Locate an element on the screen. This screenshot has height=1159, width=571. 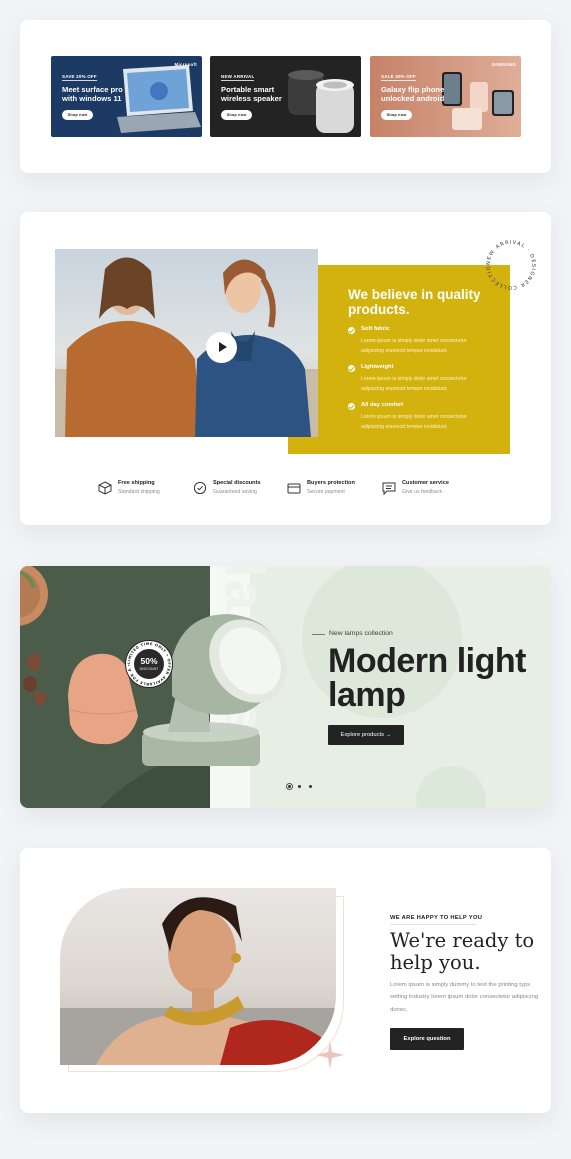
speaker-image is located at coordinates (321, 101).